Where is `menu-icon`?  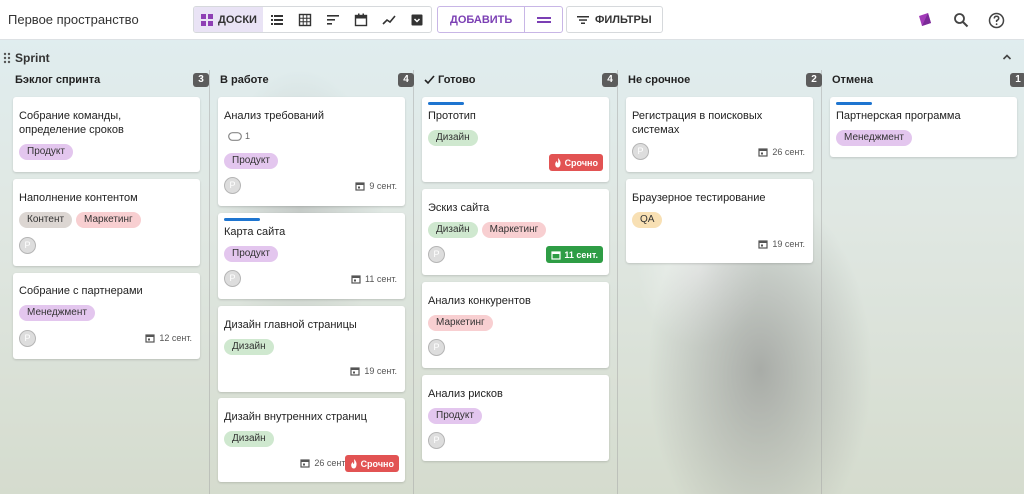 menu-icon is located at coordinates (543, 19).